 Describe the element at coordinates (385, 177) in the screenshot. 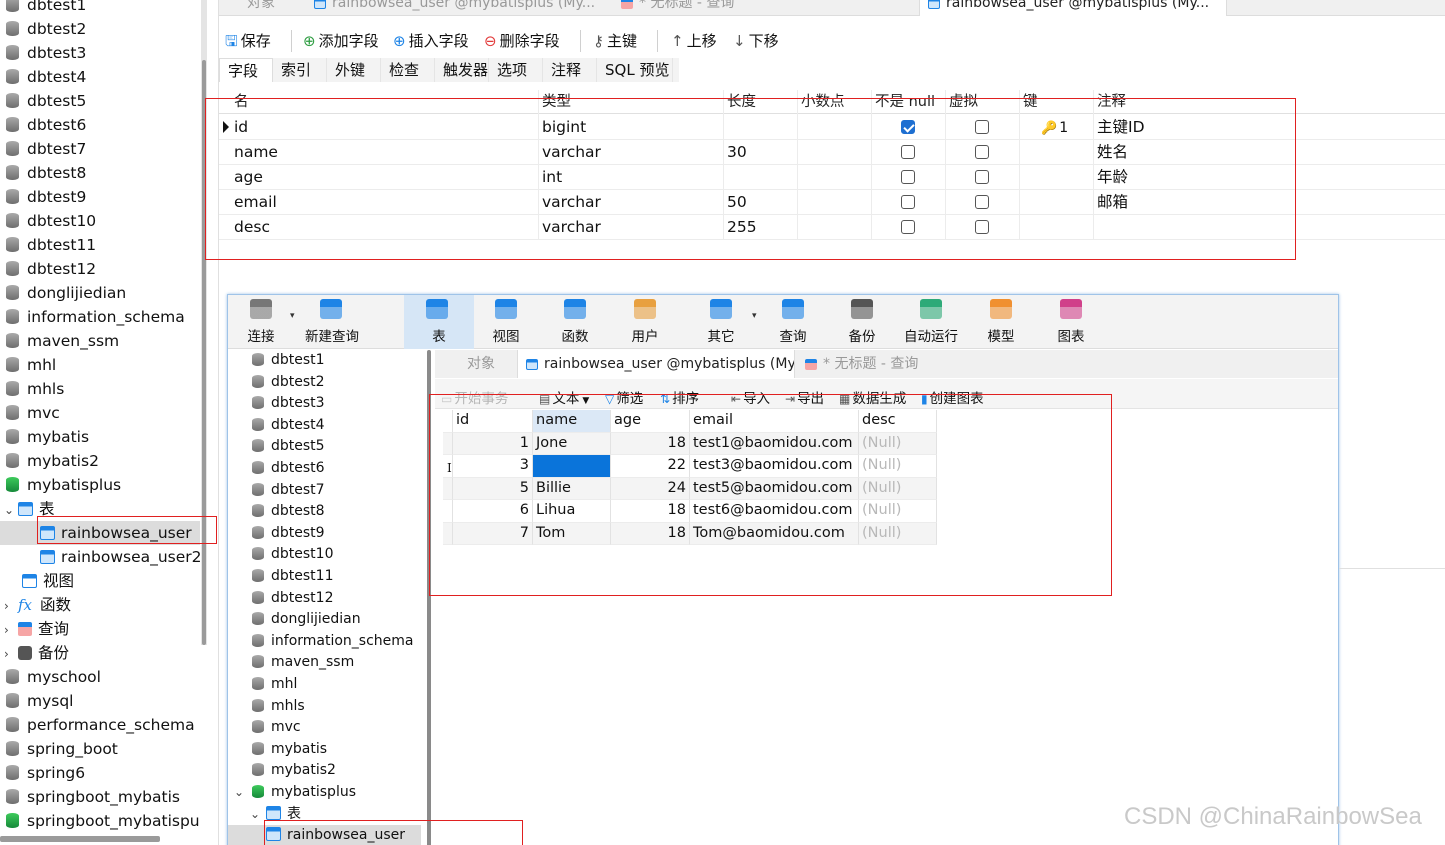

I see `field-cell-name: age` at that location.